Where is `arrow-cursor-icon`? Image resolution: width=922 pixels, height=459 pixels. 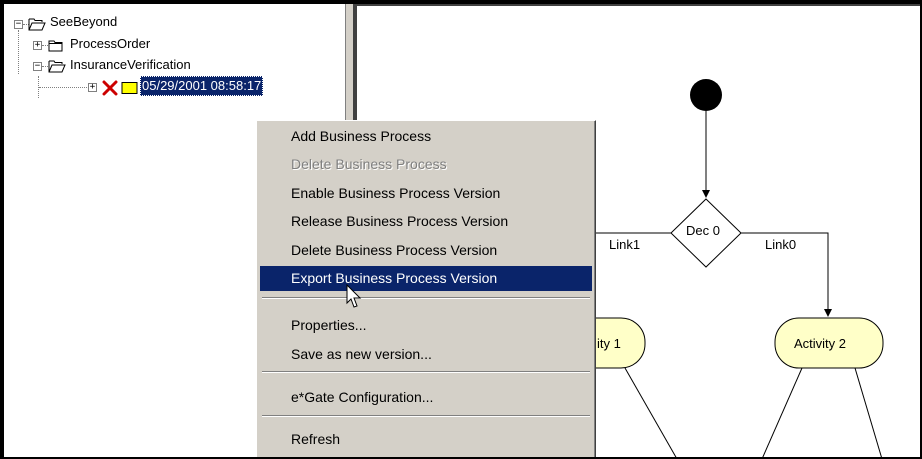 arrow-cursor-icon is located at coordinates (354, 296).